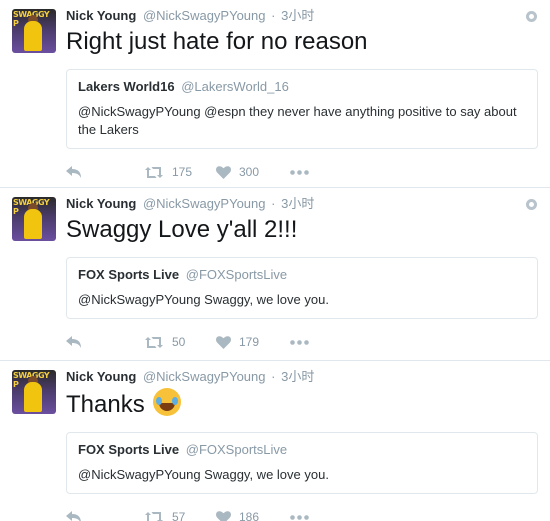 This screenshot has height=521, width=550. I want to click on like-button: 179, so click(253, 342).